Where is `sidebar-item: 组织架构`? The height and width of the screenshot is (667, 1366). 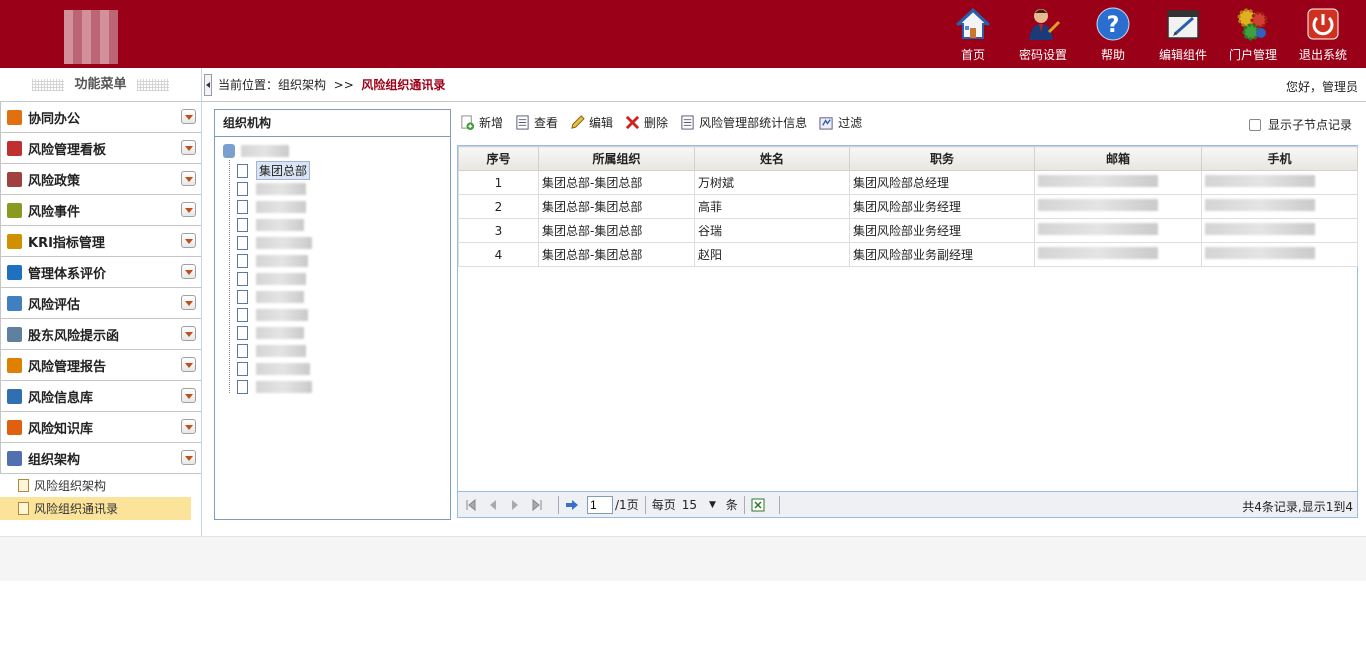 sidebar-item: 组织架构 is located at coordinates (100, 458).